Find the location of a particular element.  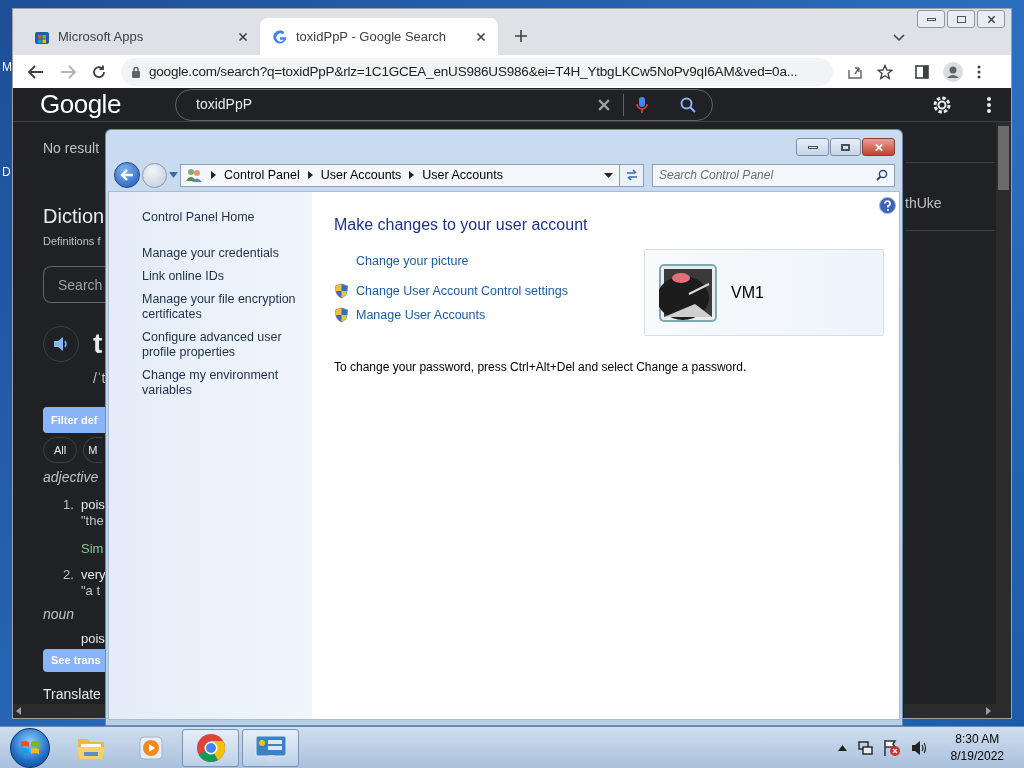

clock-time: 8:30 AM is located at coordinates (977, 739).